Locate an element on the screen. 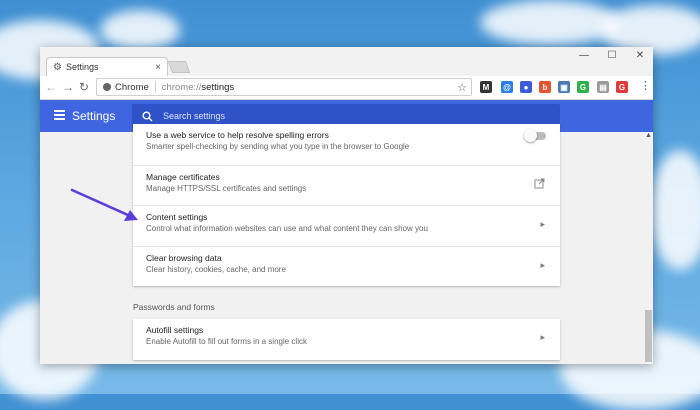 The height and width of the screenshot is (410, 700). scrollbar-thumb is located at coordinates (648, 336).